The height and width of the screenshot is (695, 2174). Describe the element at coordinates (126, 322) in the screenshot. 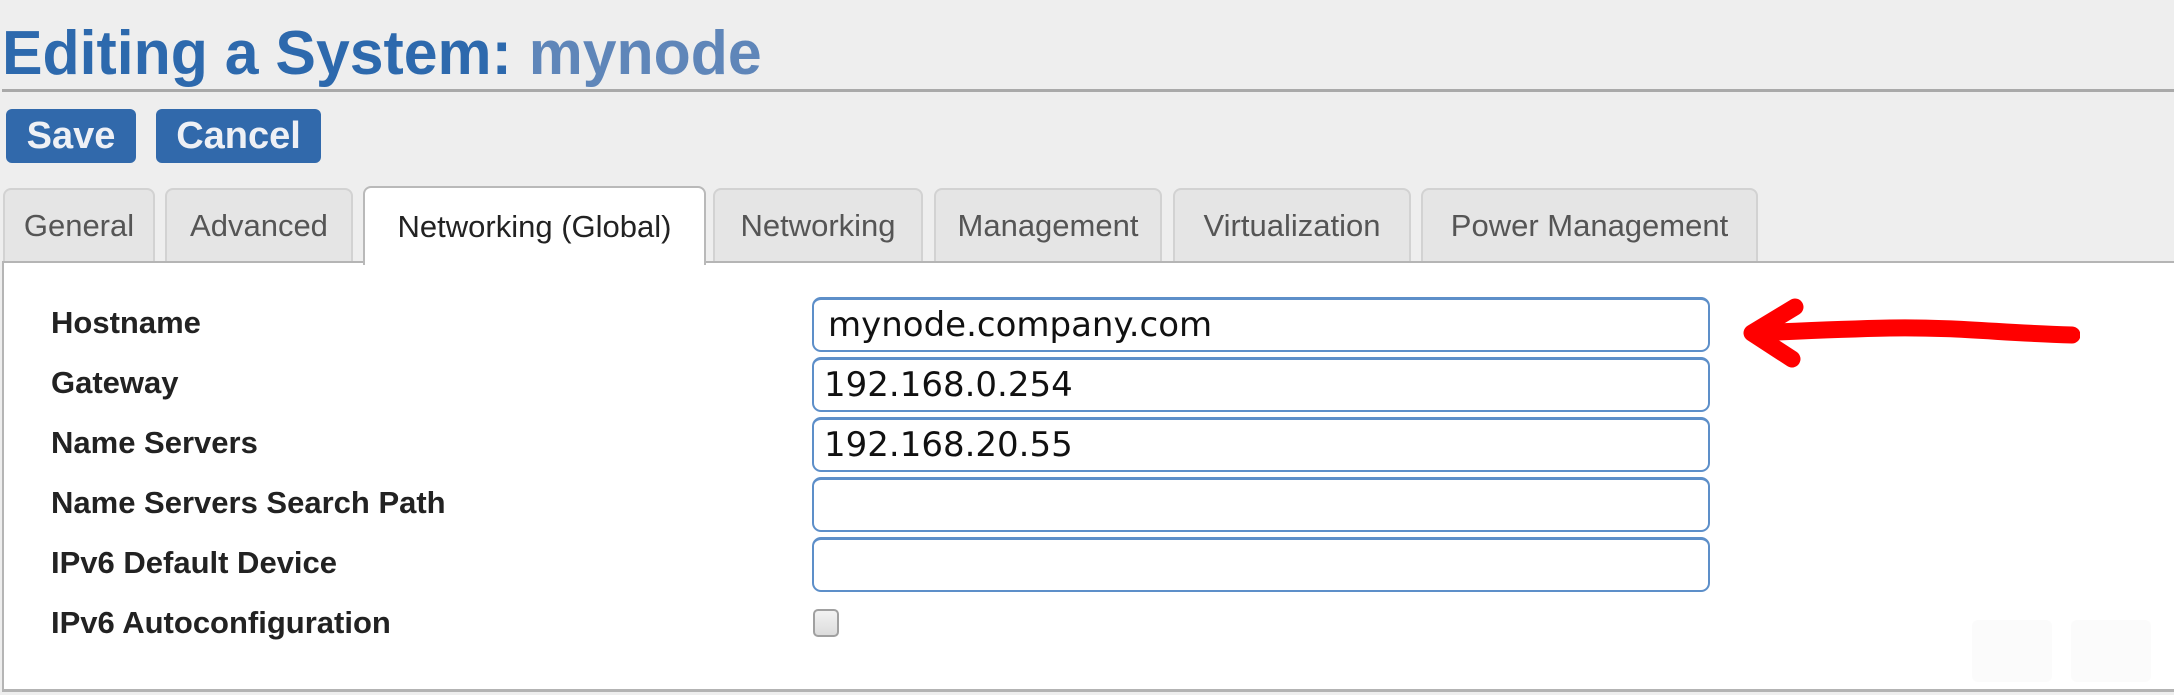

I see `hostname-label: Hostname` at that location.